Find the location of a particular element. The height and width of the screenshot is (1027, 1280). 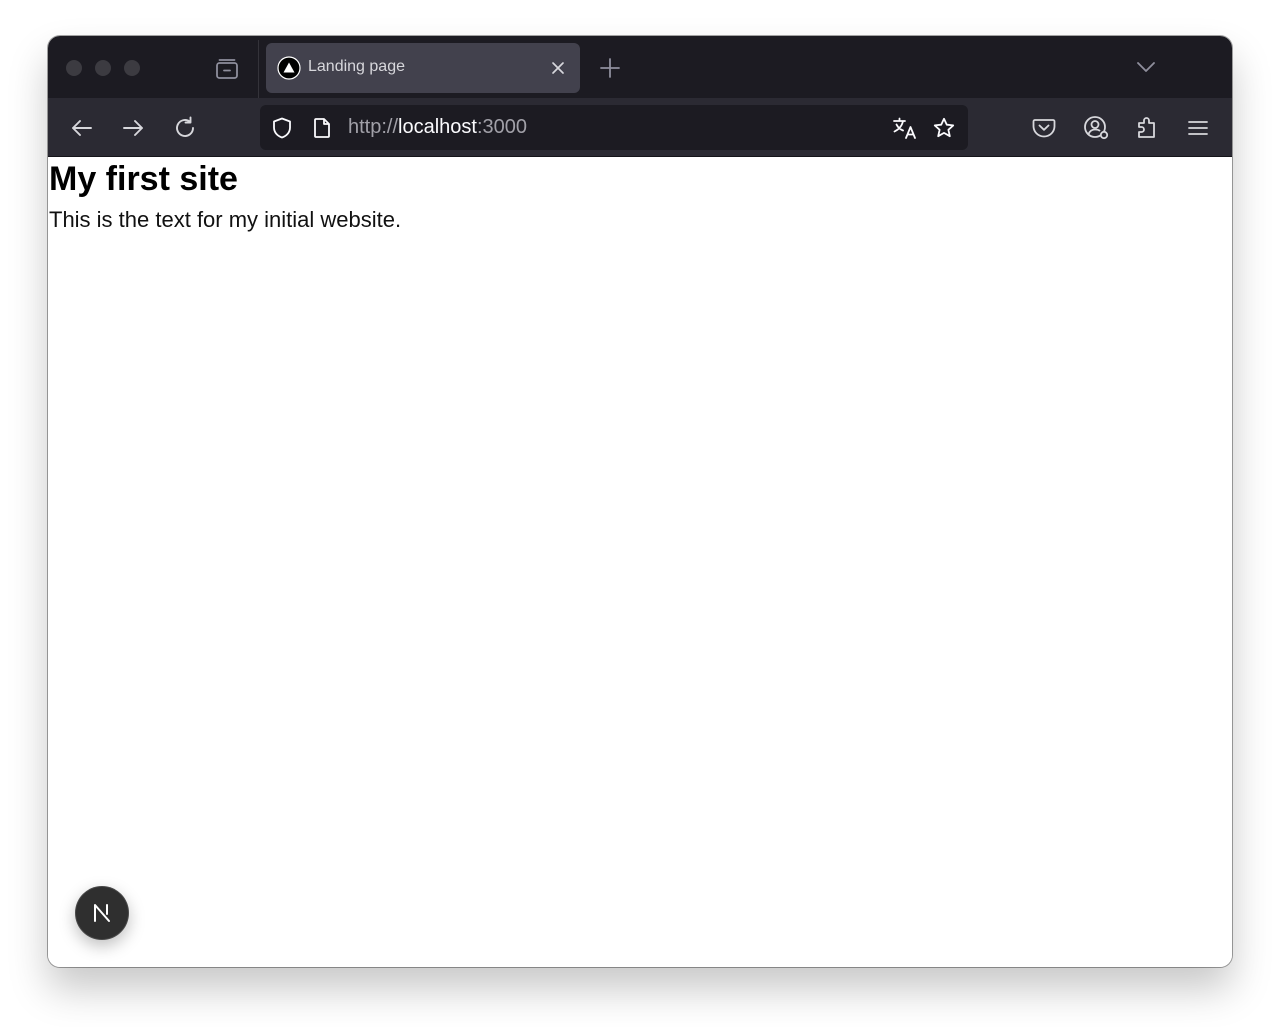

nav-toolbar: http://localhost:3000 is located at coordinates (640, 127).